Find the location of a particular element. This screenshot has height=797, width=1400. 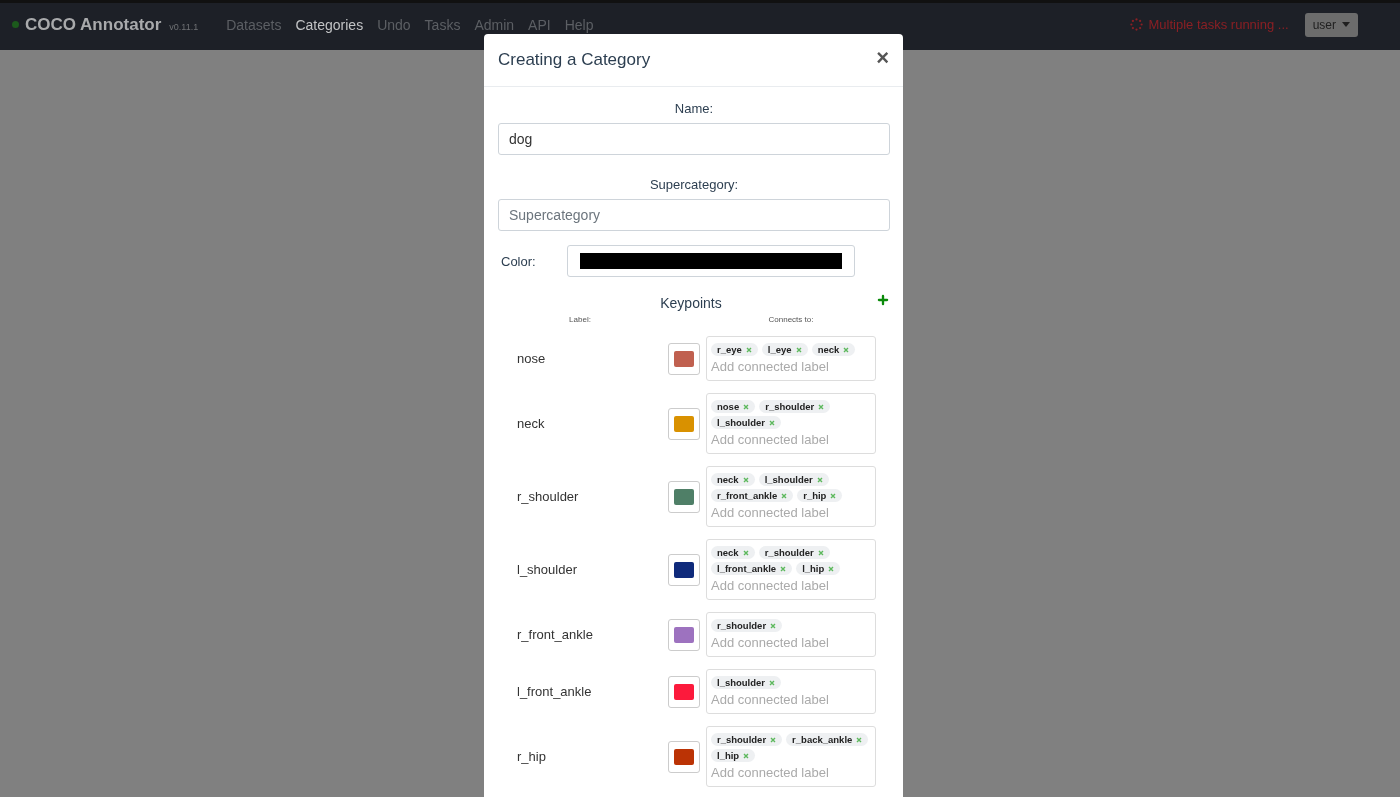

tag: l_front_ankle is located at coordinates (752, 568).